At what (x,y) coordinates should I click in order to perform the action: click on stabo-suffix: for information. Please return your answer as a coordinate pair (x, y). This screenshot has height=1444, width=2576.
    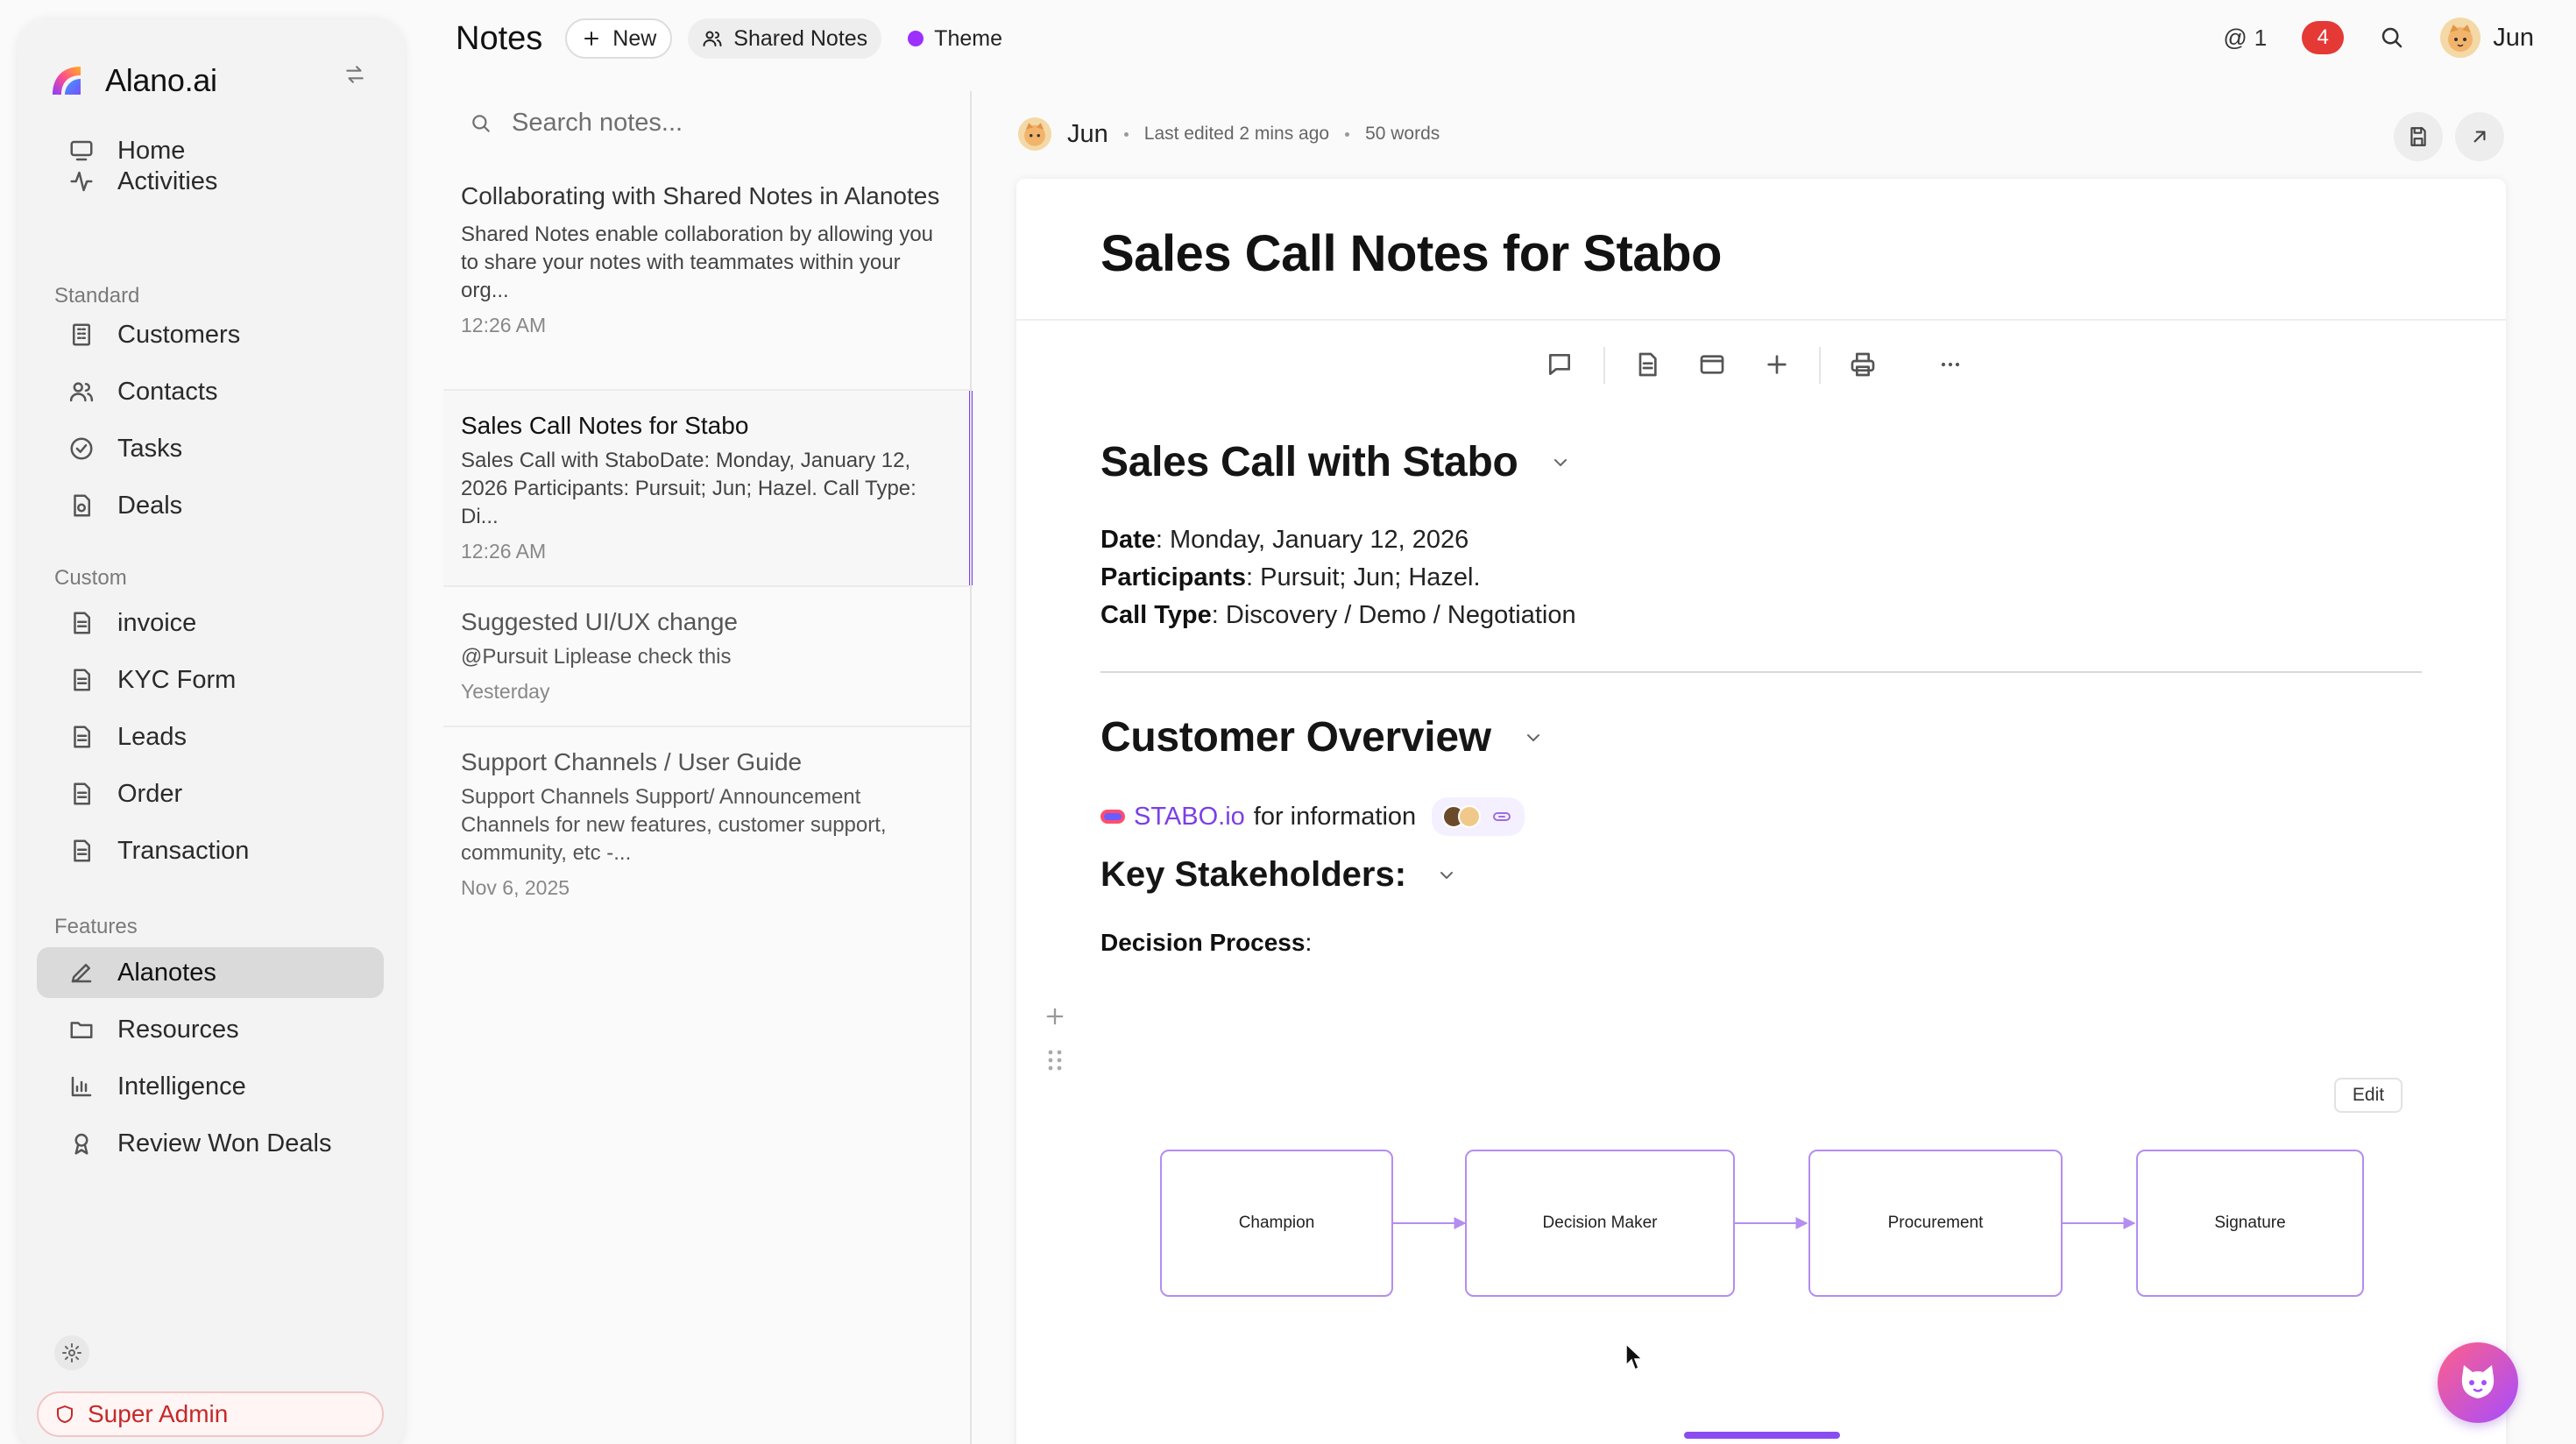
    Looking at the image, I should click on (1335, 816).